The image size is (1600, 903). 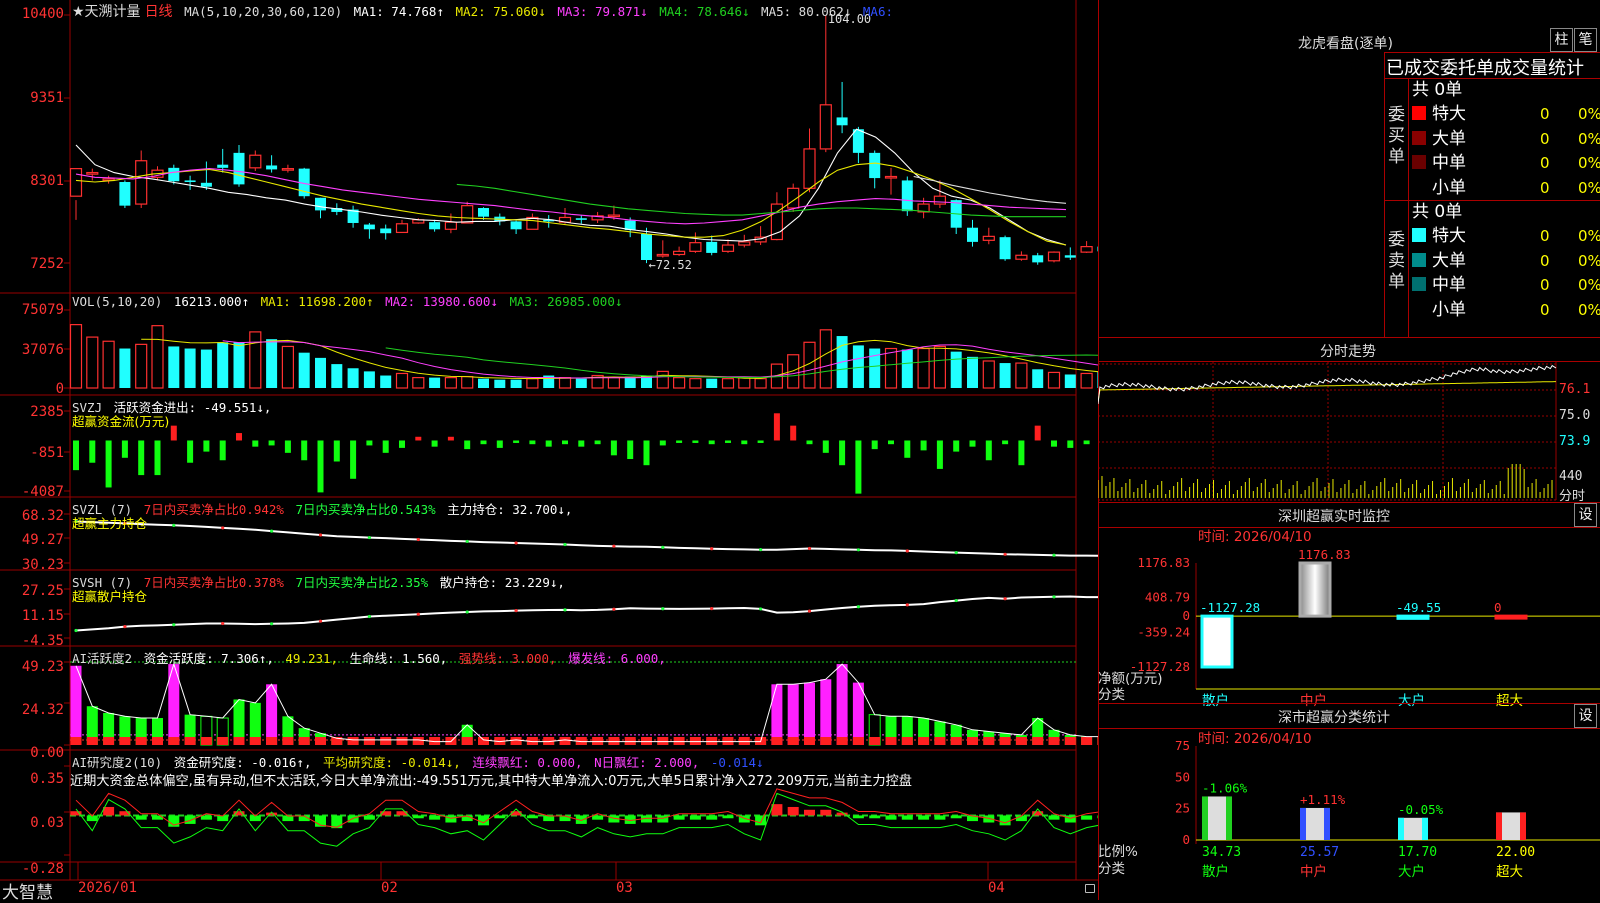 What do you see at coordinates (108, 888) in the screenshot?
I see `x-label: 2026/01` at bounding box center [108, 888].